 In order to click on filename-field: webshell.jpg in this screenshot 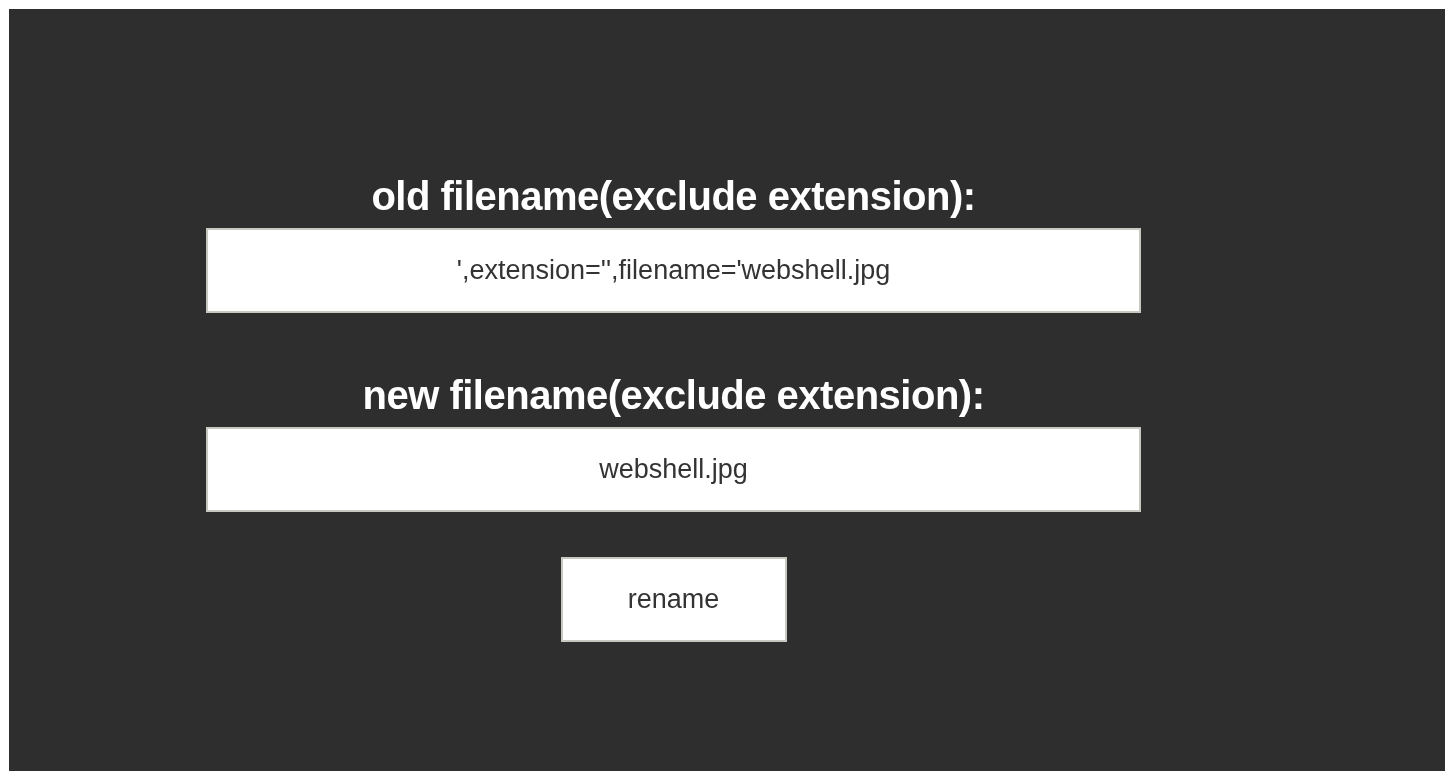, I will do `click(673, 469)`.